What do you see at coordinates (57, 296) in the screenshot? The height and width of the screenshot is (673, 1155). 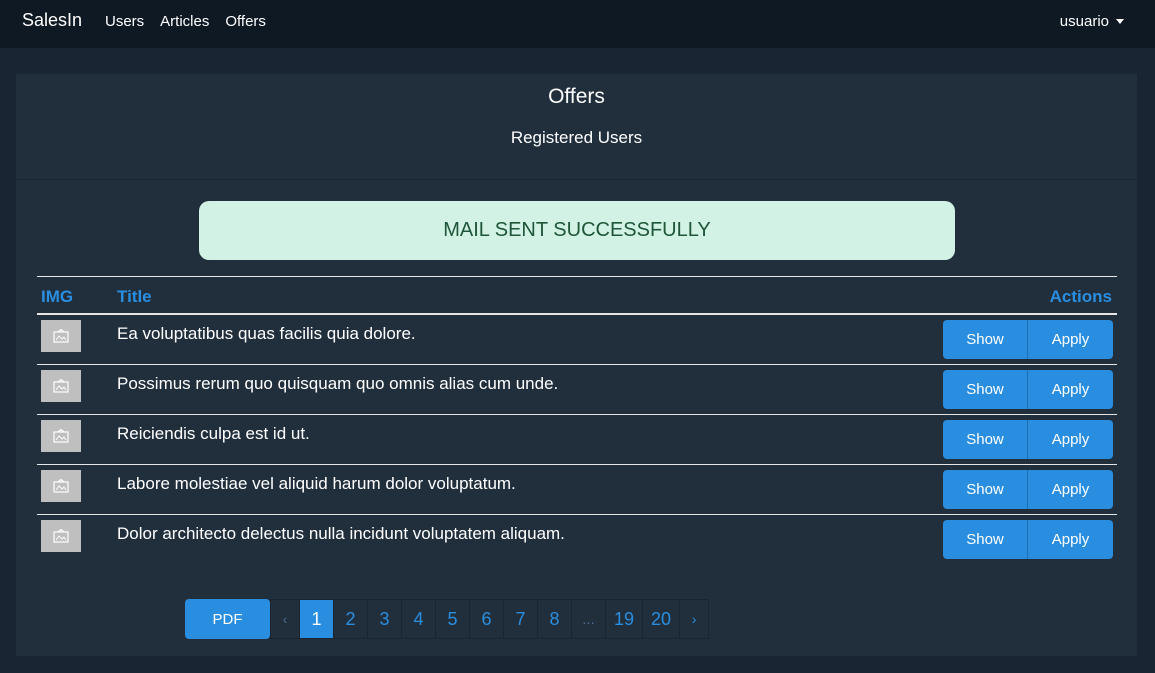 I see `column-header-img: IMG` at bounding box center [57, 296].